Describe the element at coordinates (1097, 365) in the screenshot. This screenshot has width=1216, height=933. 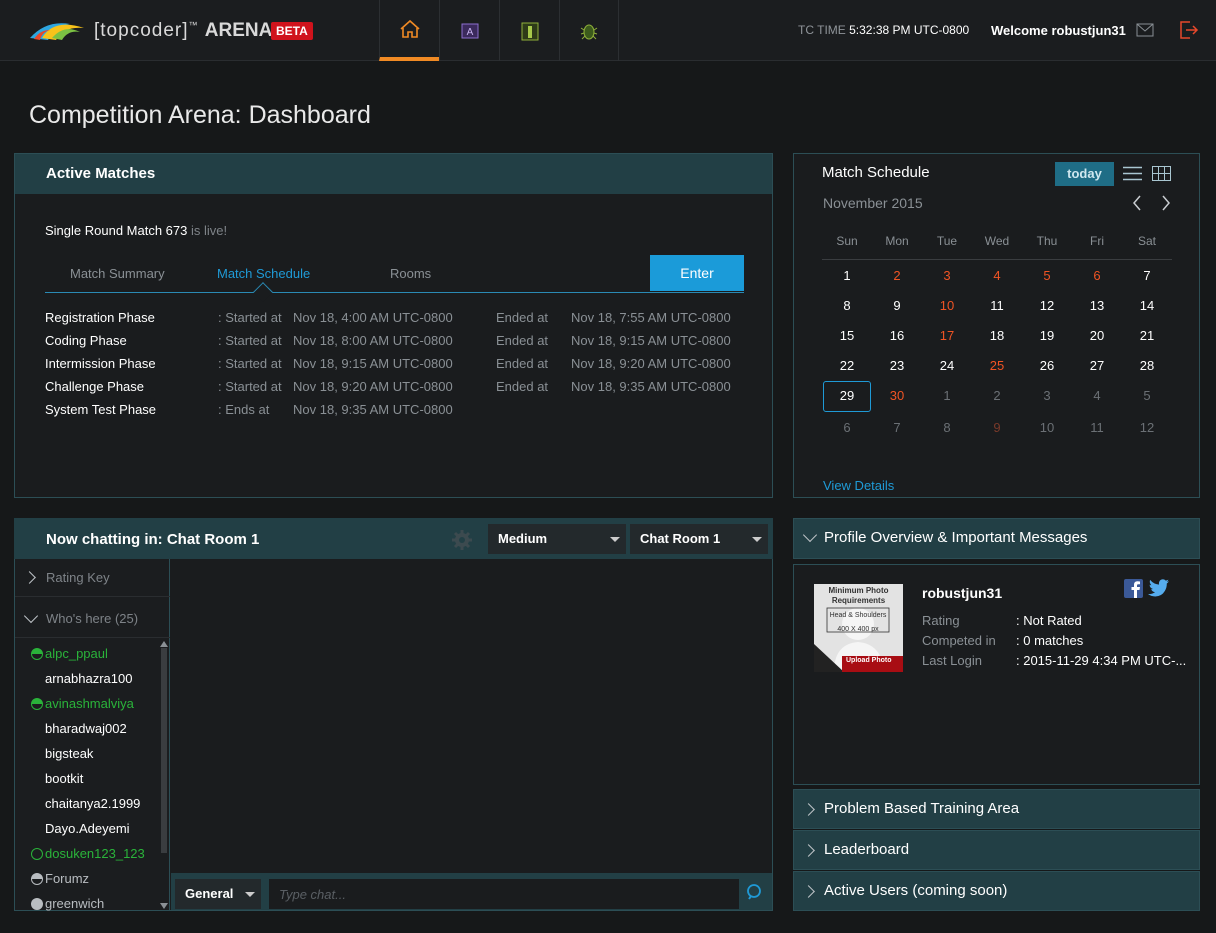
I see `calendar-day: 27` at that location.